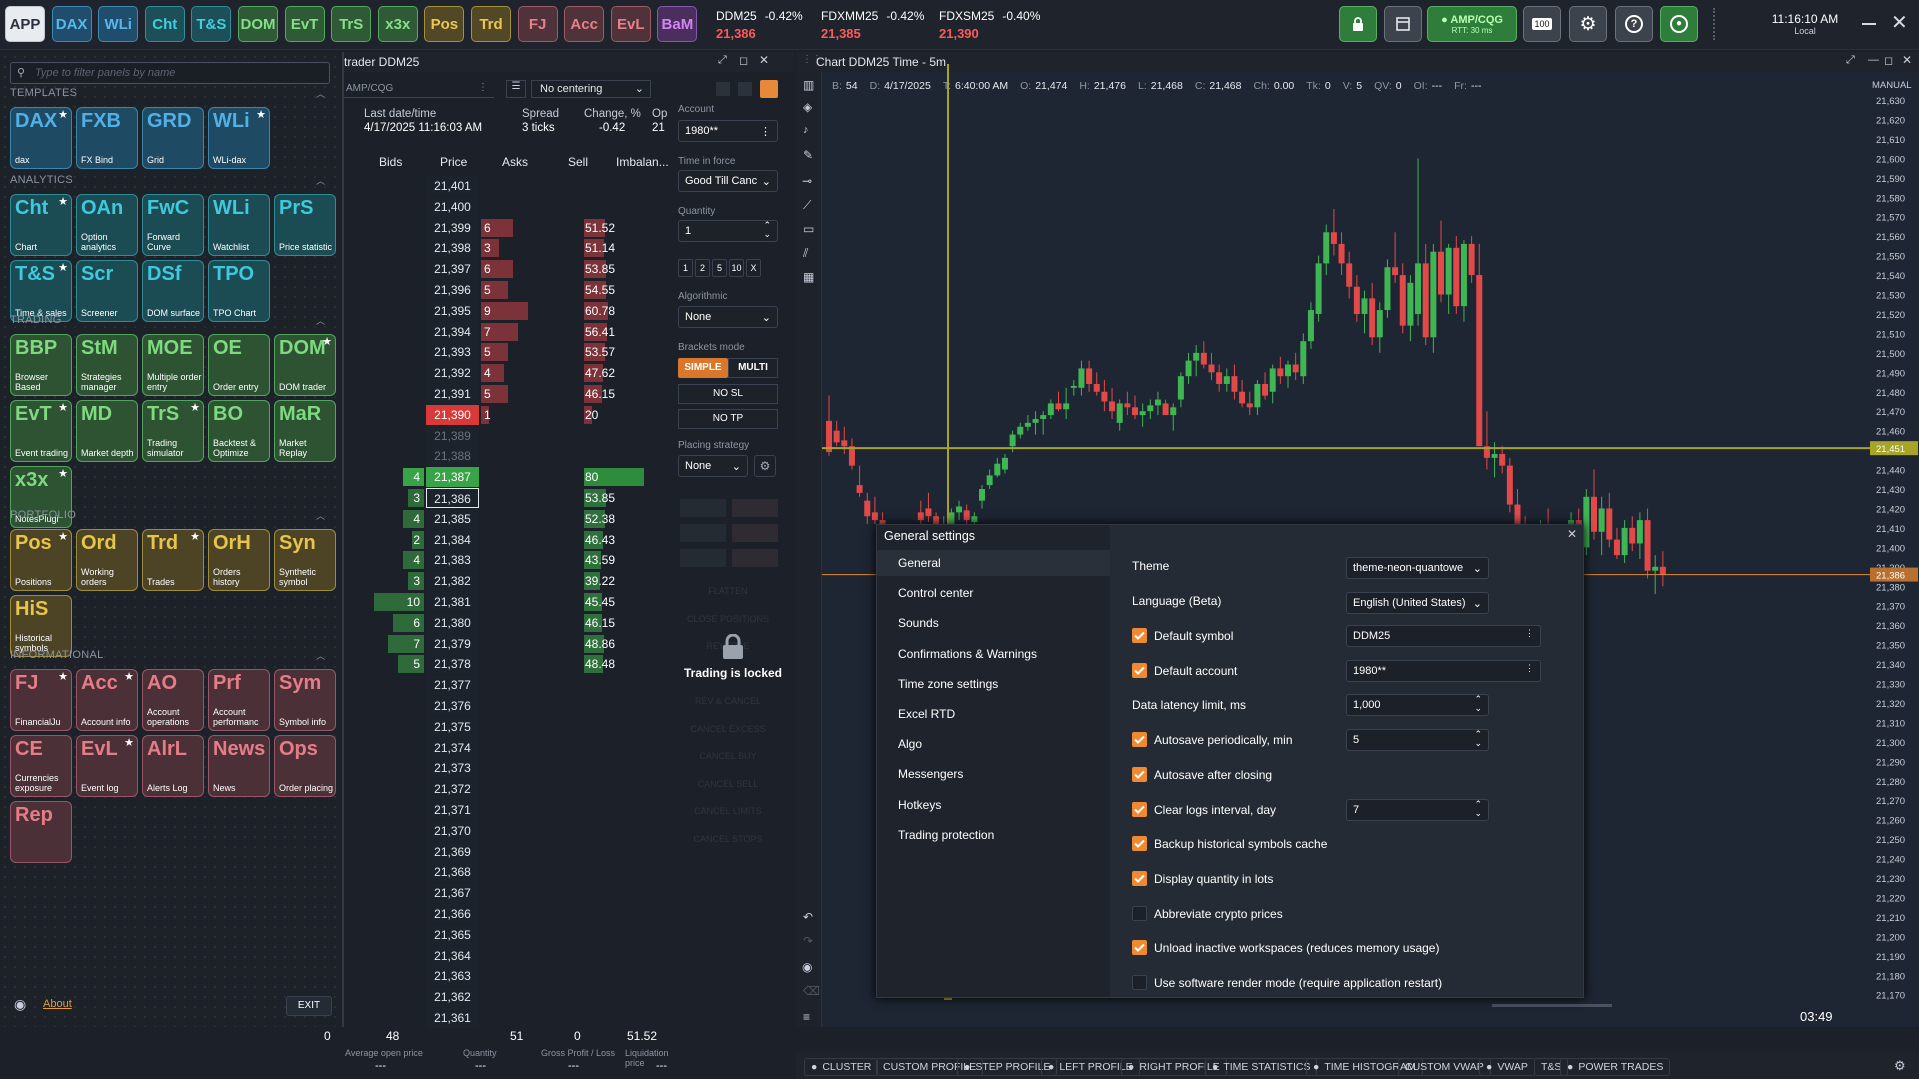 This screenshot has height=1079, width=1919. I want to click on tile-trd: Trd Trades ★, so click(173, 560).